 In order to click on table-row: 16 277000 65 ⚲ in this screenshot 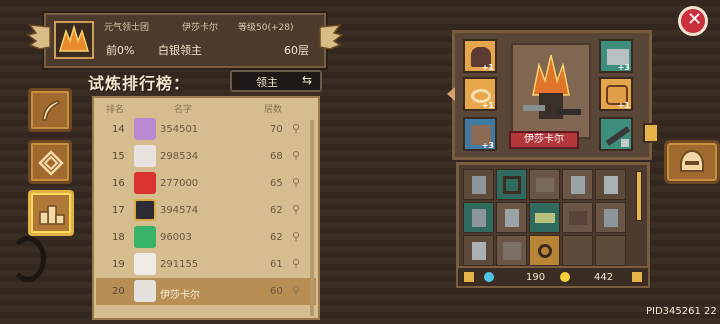, I will do `click(206, 183)`.